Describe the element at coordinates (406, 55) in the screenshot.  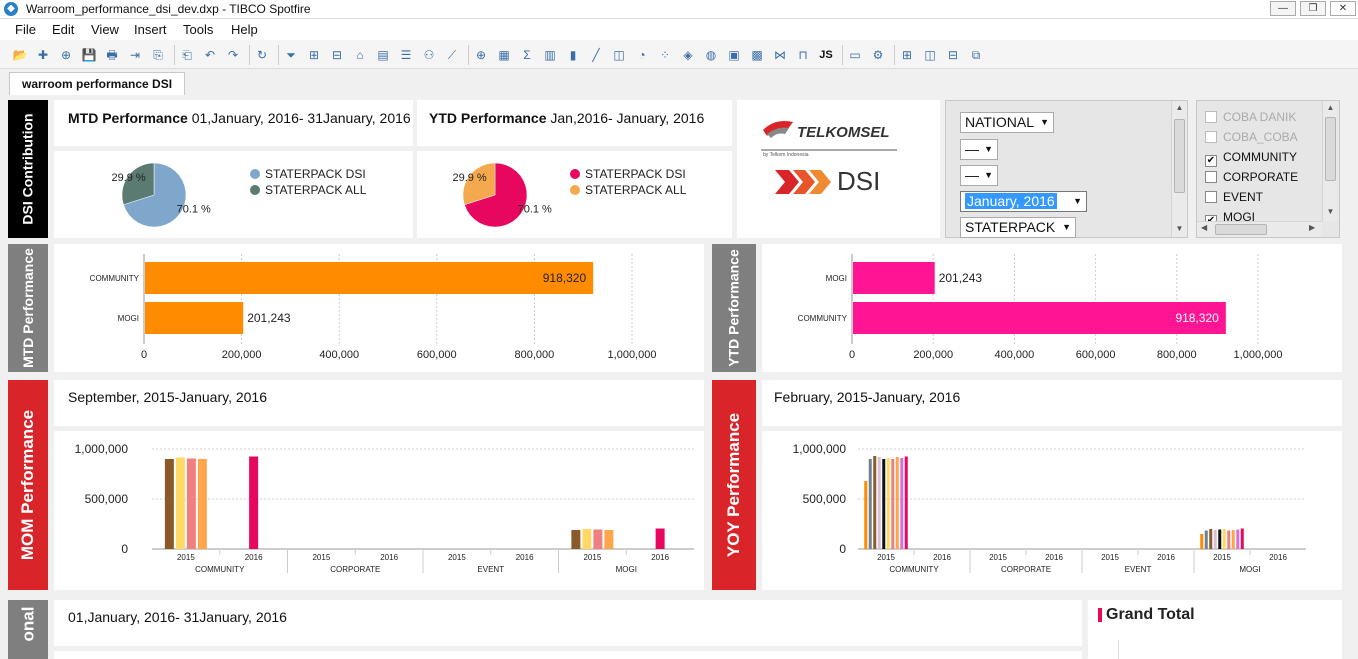
I see `lists-icon: ☰` at that location.